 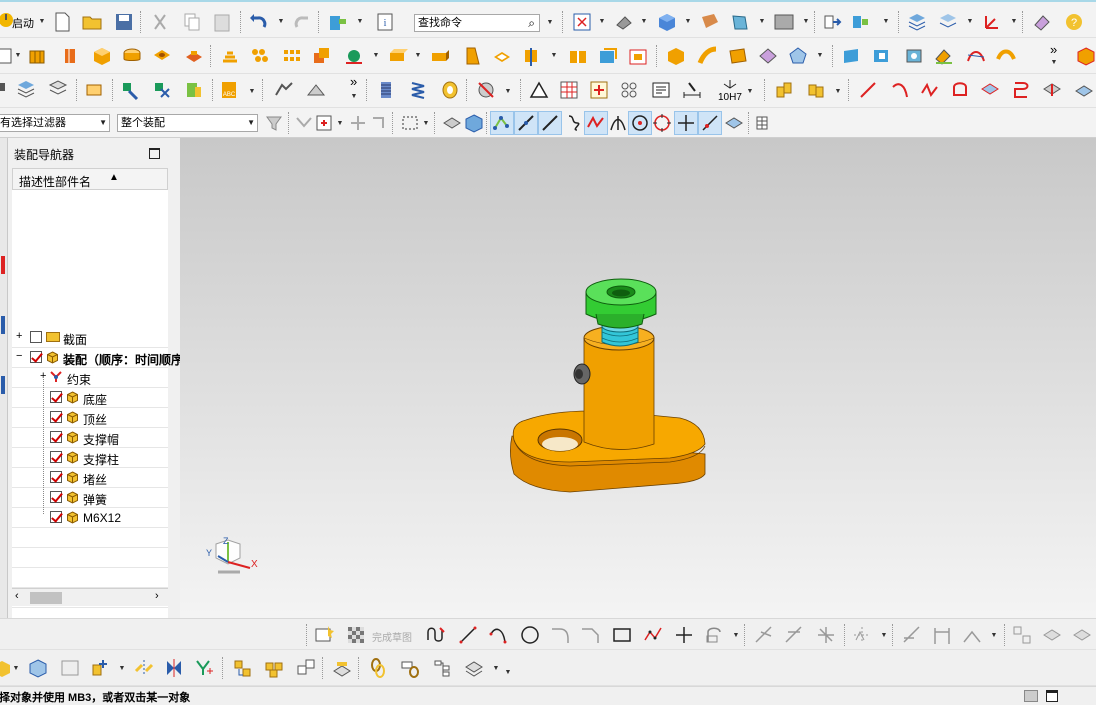 I want to click on snap-intersection-icon, so click(x=618, y=123).